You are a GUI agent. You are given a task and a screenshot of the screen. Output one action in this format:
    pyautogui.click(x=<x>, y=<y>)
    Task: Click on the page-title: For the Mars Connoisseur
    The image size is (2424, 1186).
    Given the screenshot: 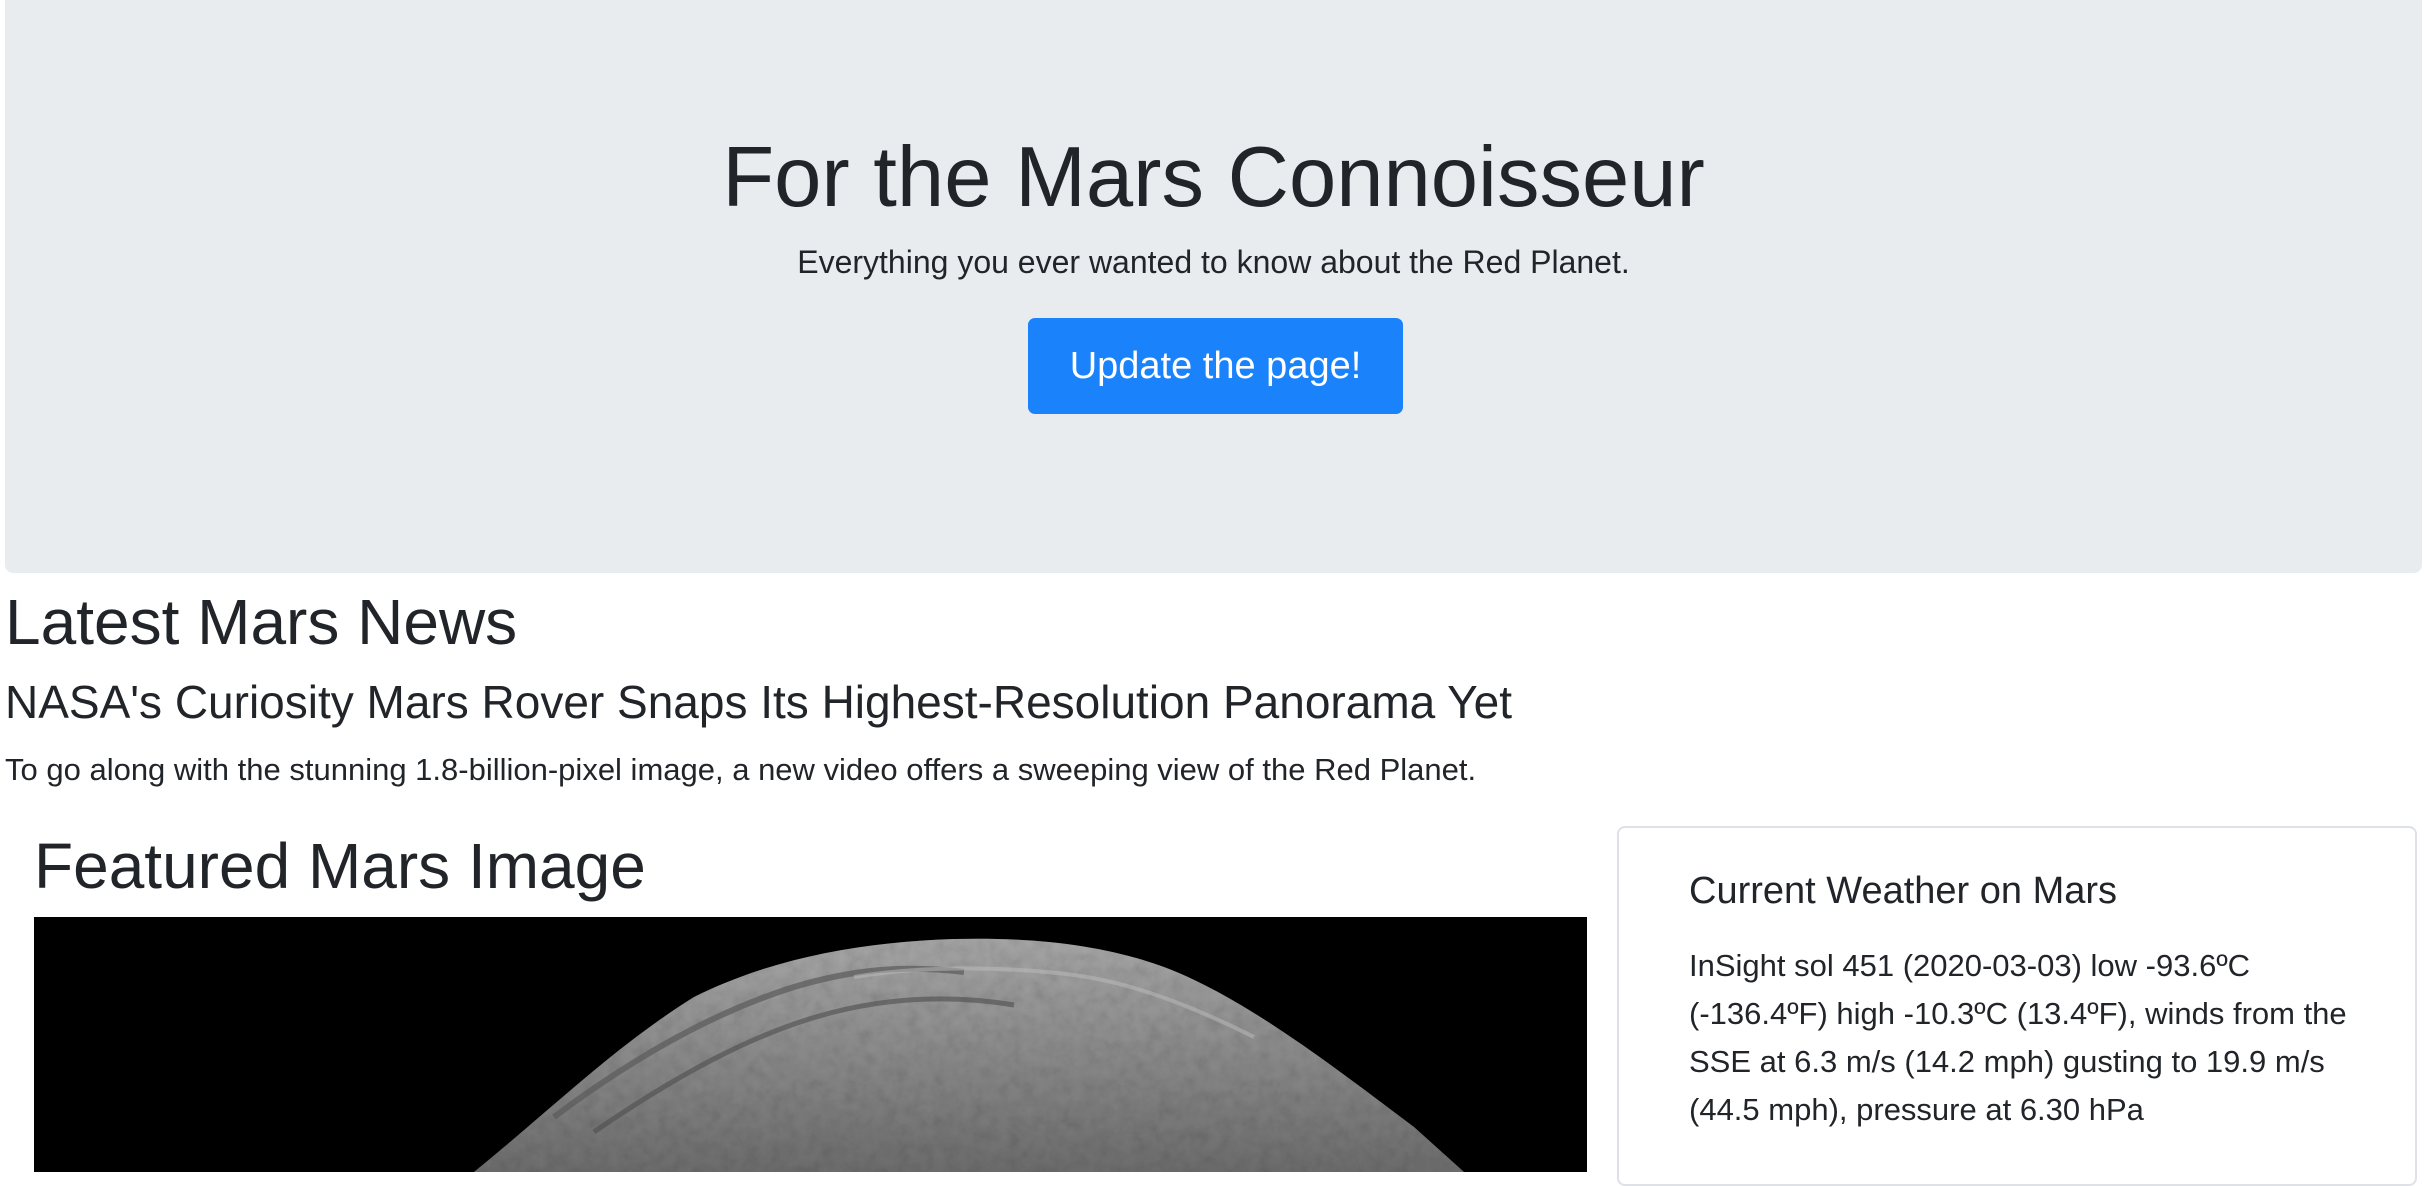 What is the action you would take?
    pyautogui.click(x=1213, y=177)
    